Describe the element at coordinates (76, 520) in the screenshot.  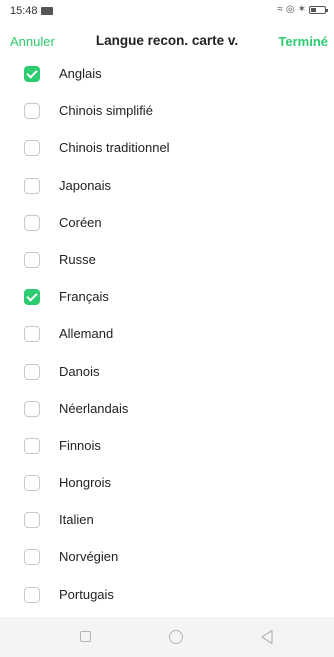
I see `language-label: Italien` at that location.